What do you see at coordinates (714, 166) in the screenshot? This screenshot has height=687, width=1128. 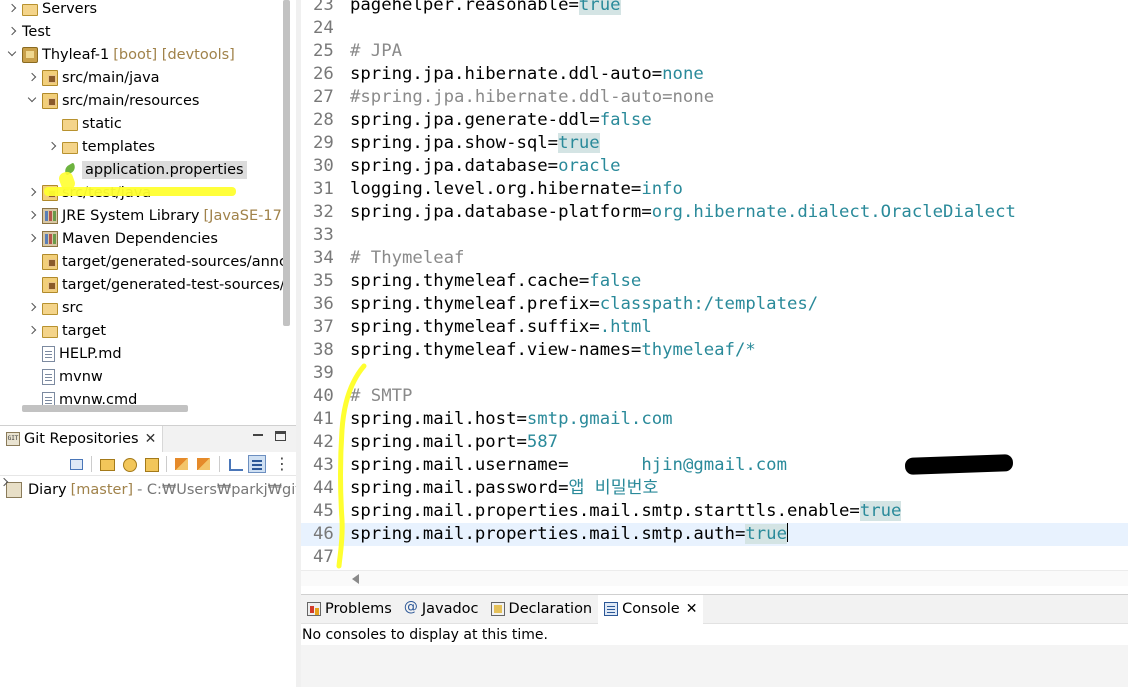 I see `code-line: 30 spring.jpa.database=oracle` at bounding box center [714, 166].